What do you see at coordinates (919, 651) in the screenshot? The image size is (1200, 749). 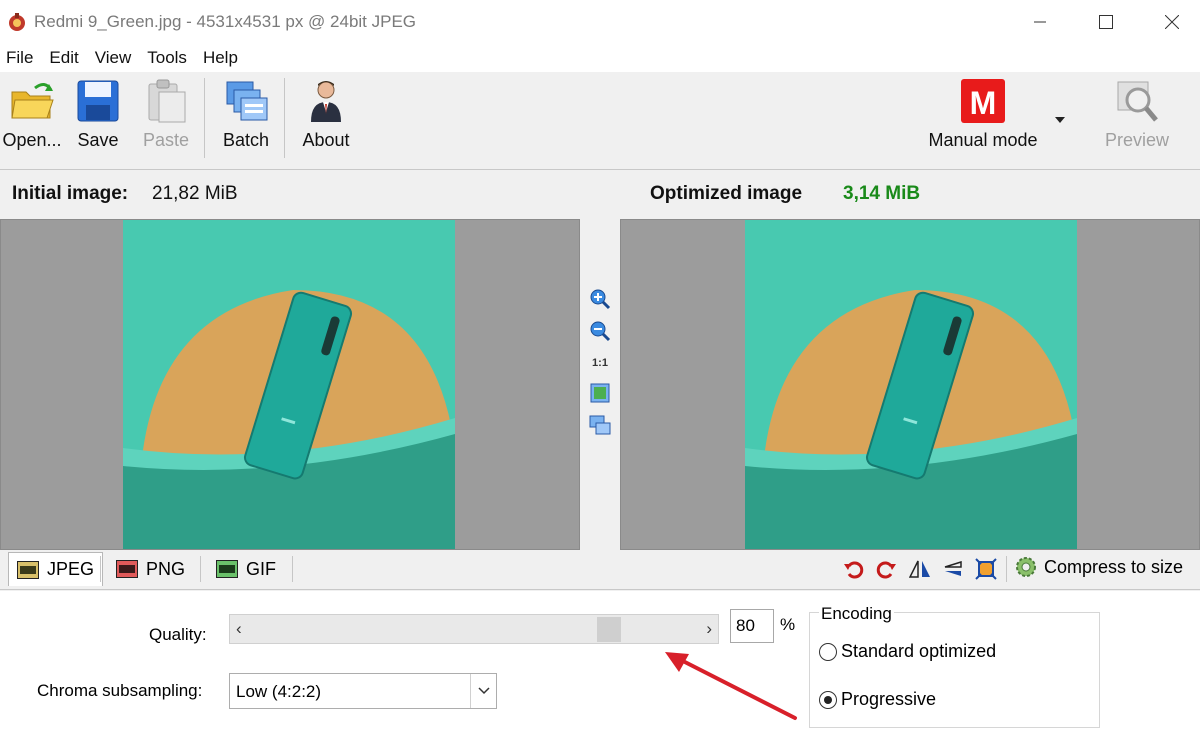 I see `encoding-standard-label: Standard optimized` at bounding box center [919, 651].